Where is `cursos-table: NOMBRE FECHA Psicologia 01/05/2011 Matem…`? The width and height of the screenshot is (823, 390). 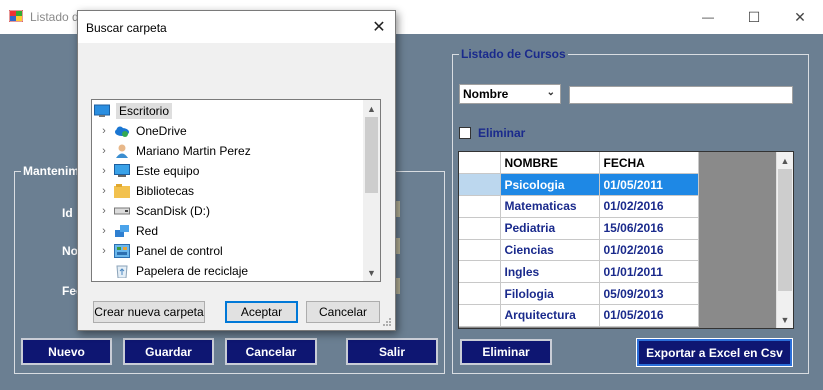 cursos-table: NOMBRE FECHA Psicologia 01/05/2011 Matem… is located at coordinates (579, 239).